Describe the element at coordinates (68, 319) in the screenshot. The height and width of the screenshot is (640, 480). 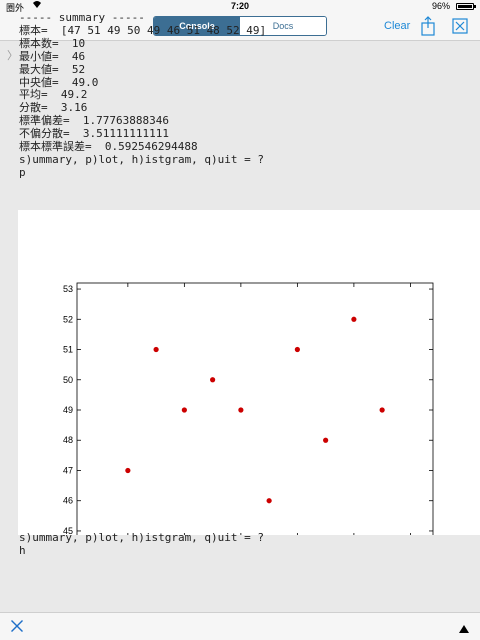
I see `y-tick-label: 52` at that location.